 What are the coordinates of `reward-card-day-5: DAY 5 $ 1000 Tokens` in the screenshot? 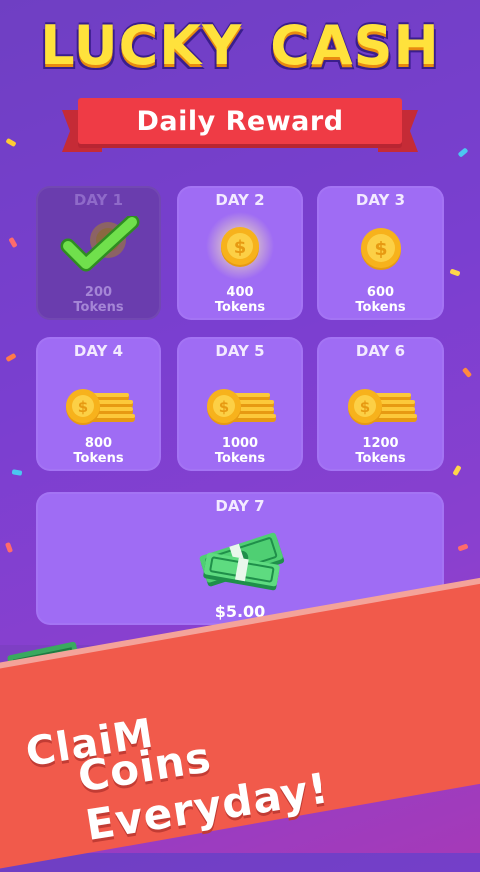 It's located at (240, 404).